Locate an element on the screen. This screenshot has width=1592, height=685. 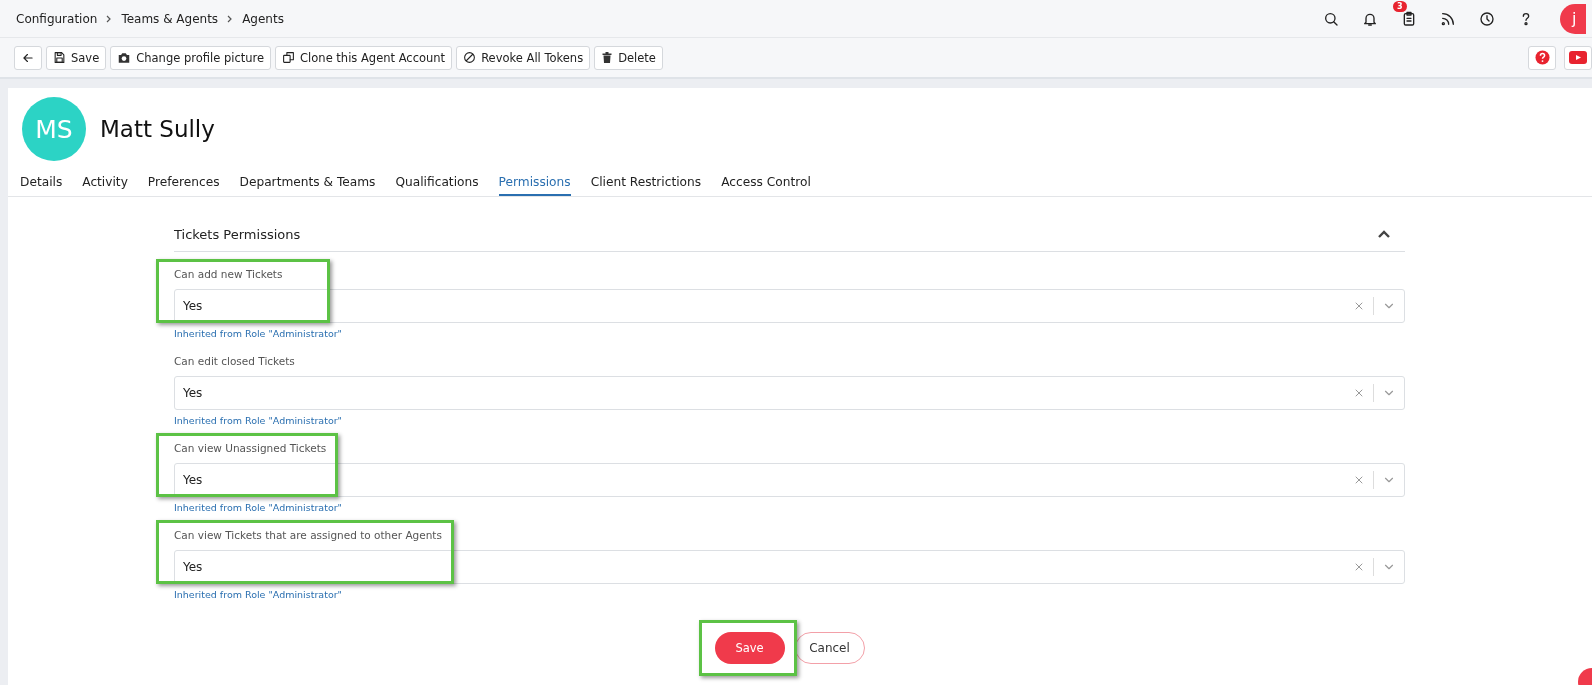
tab: Client Restrictions is located at coordinates (646, 185).